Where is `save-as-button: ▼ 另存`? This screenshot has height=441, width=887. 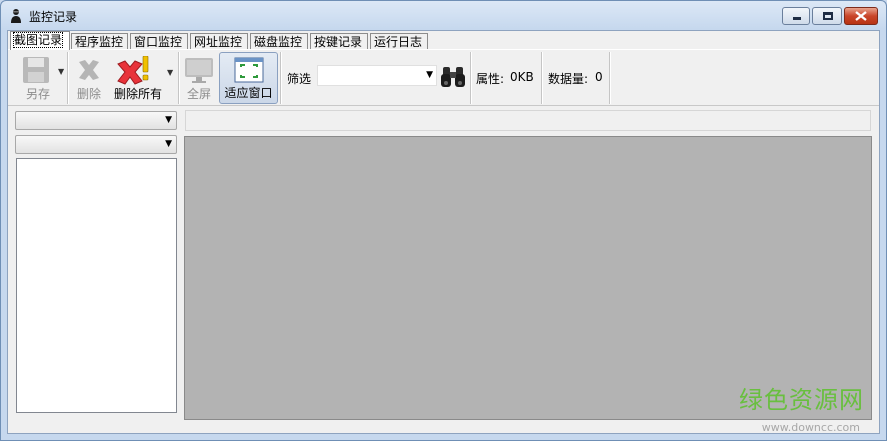
save-as-button: ▼ 另存 is located at coordinates (38, 78).